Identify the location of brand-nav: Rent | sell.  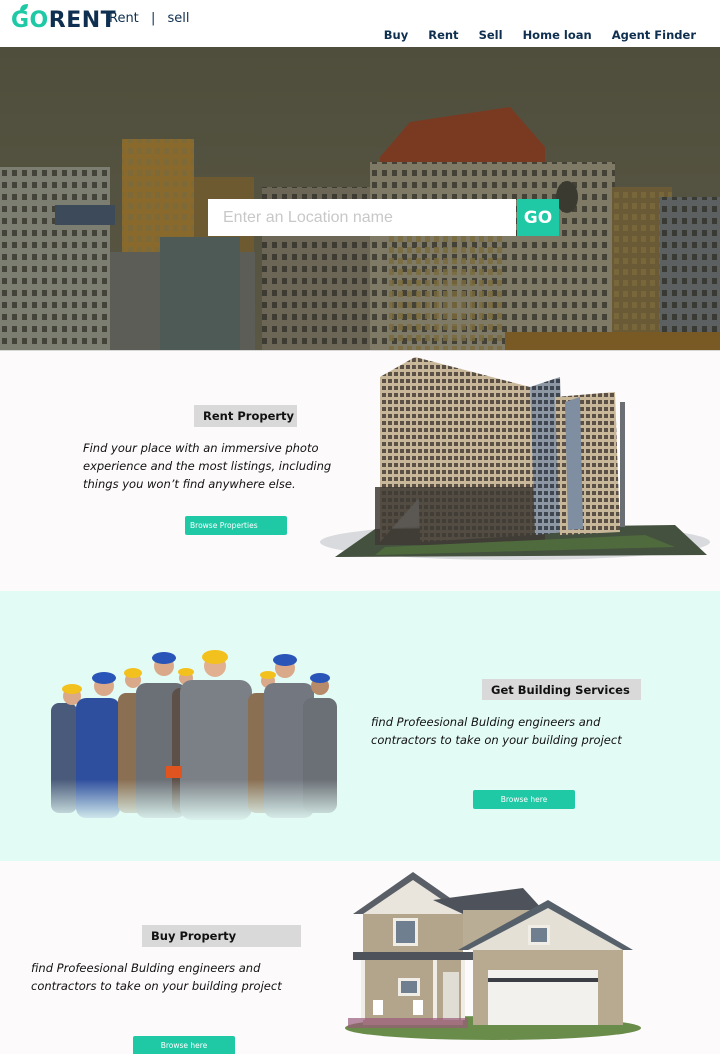
(149, 18).